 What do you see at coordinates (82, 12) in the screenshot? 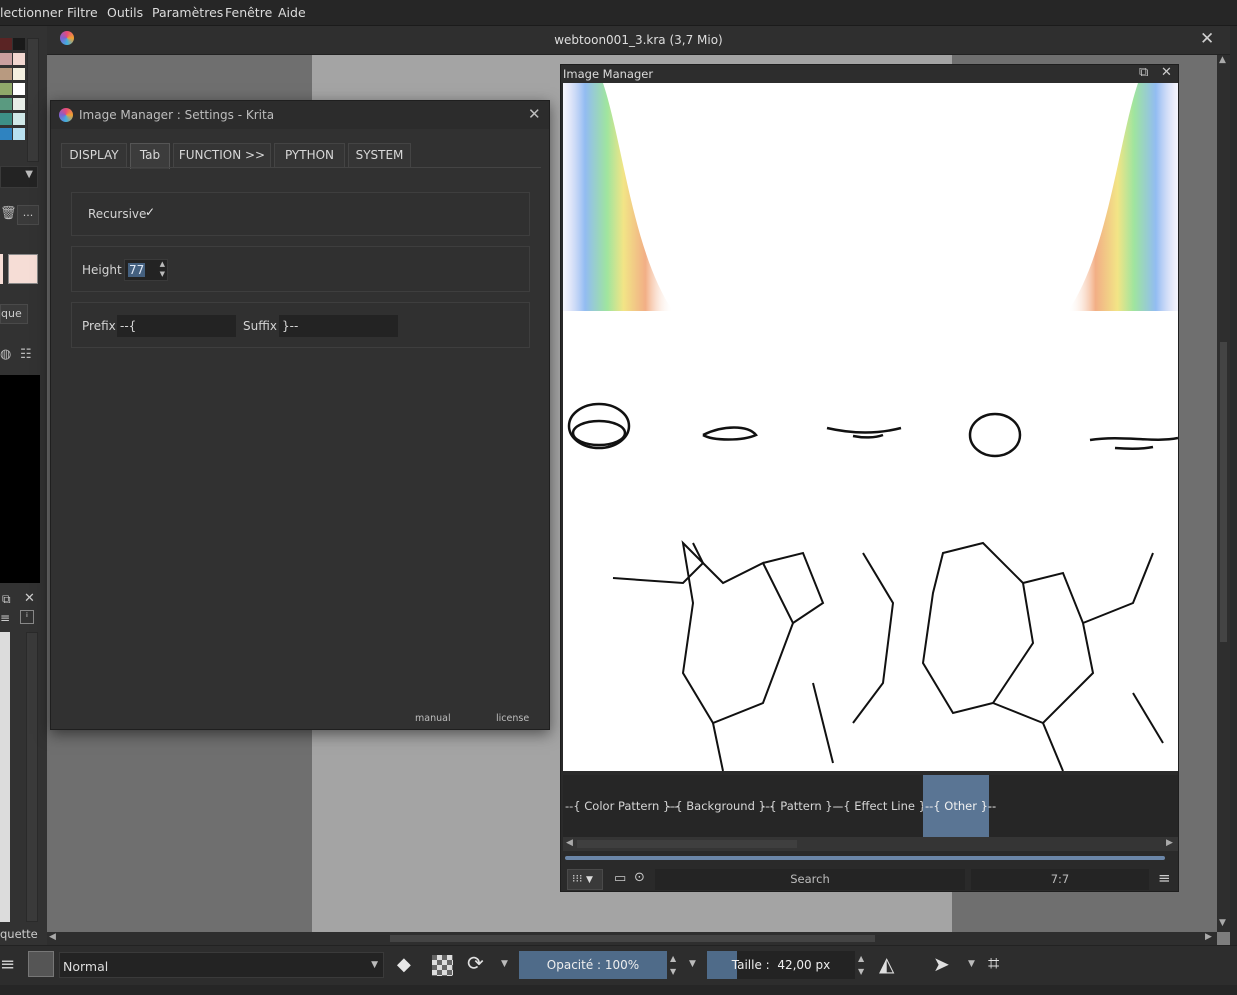
I see `menu-filter: Filtre` at bounding box center [82, 12].